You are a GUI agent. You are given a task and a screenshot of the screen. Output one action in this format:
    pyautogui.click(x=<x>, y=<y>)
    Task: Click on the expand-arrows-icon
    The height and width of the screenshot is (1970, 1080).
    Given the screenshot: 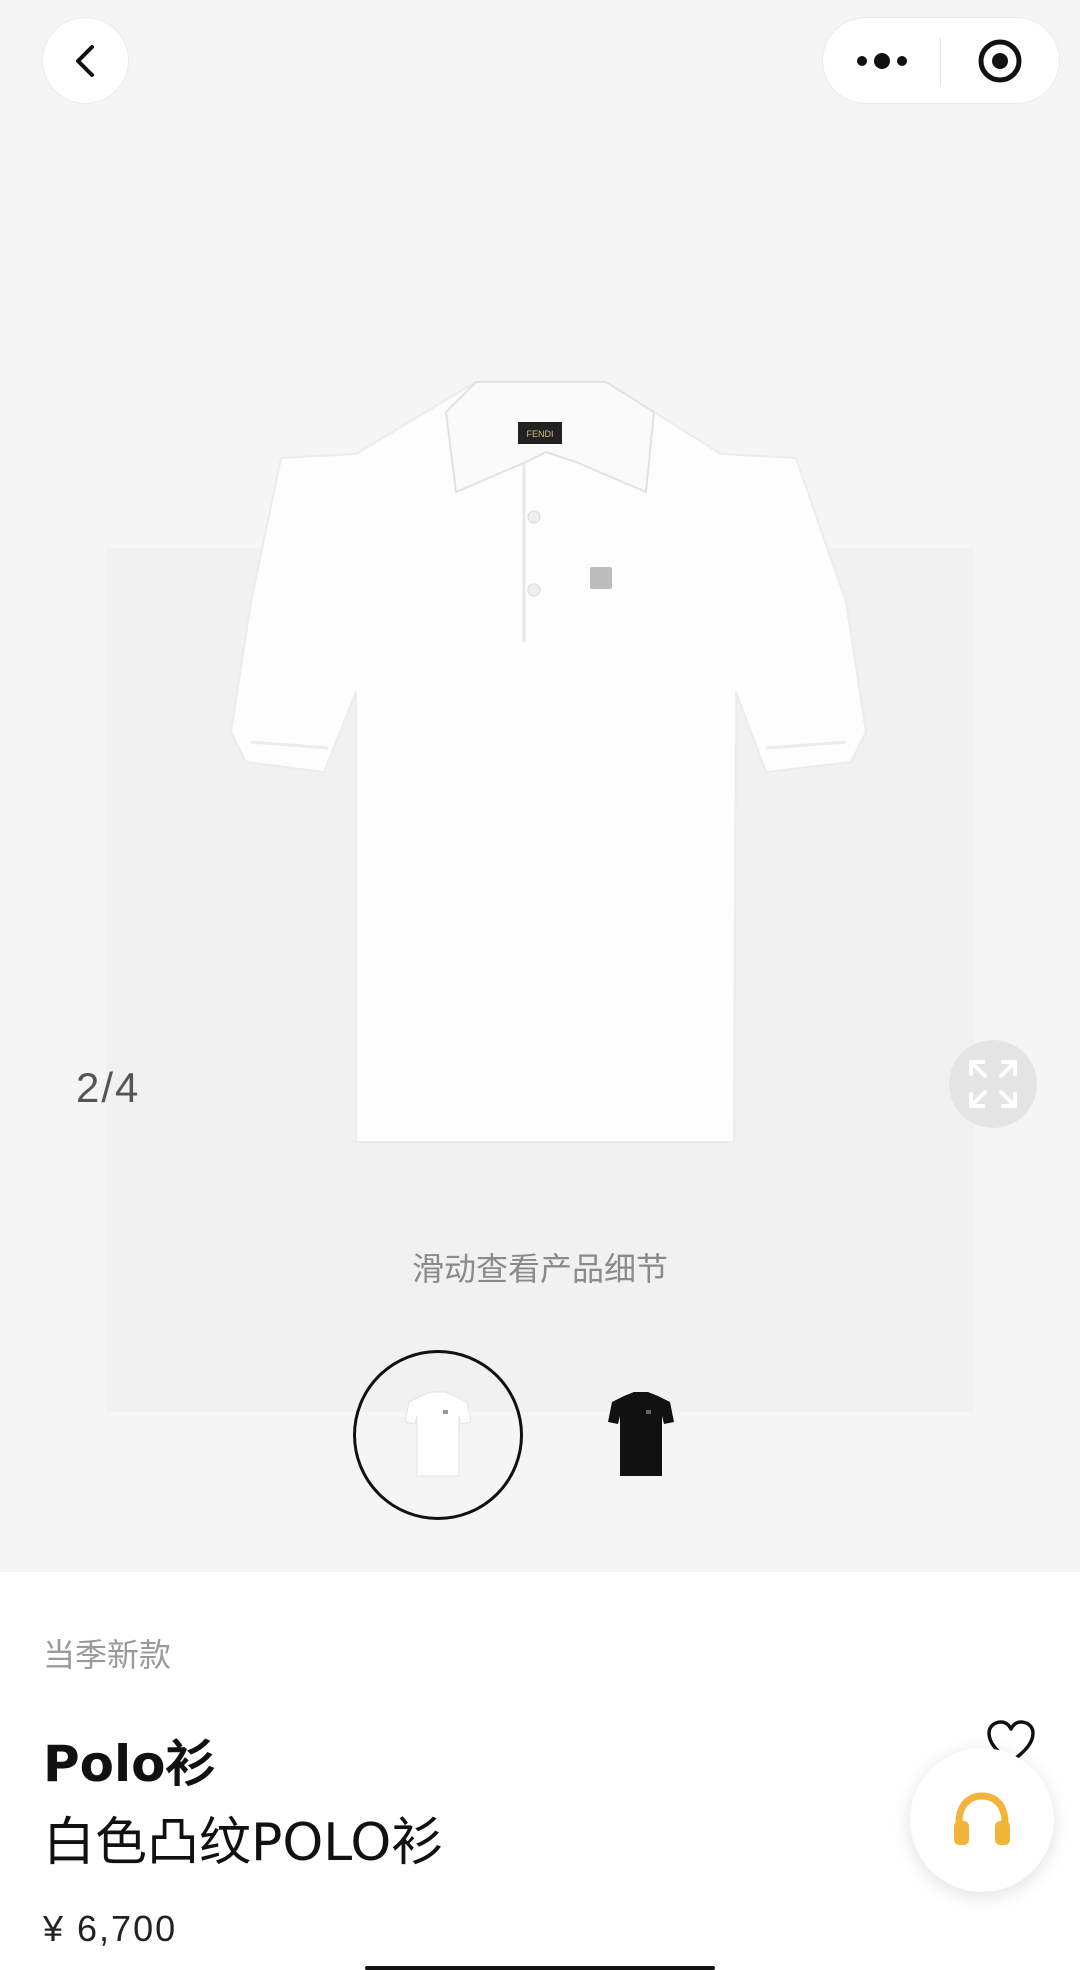 What is the action you would take?
    pyautogui.click(x=993, y=1084)
    